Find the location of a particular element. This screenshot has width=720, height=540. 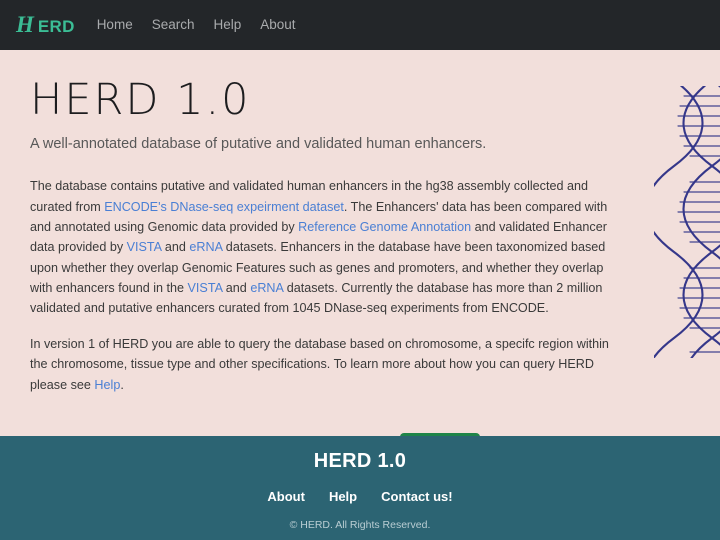

footer-links: About Help Contact us! is located at coordinates (360, 496).